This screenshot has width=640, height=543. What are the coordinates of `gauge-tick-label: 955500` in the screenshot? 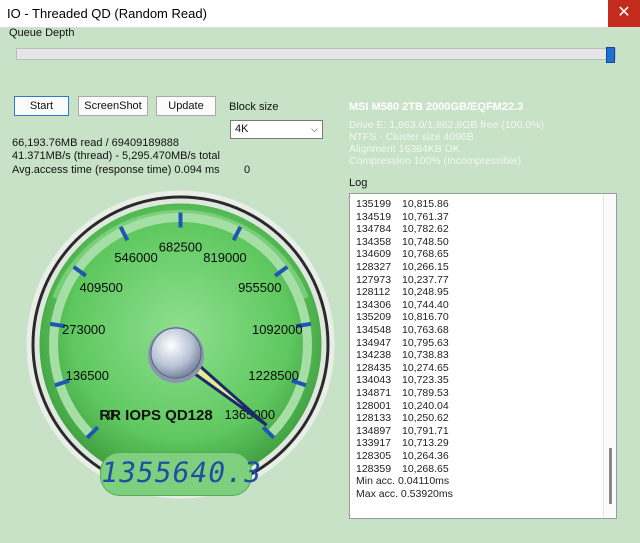 It's located at (259, 287).